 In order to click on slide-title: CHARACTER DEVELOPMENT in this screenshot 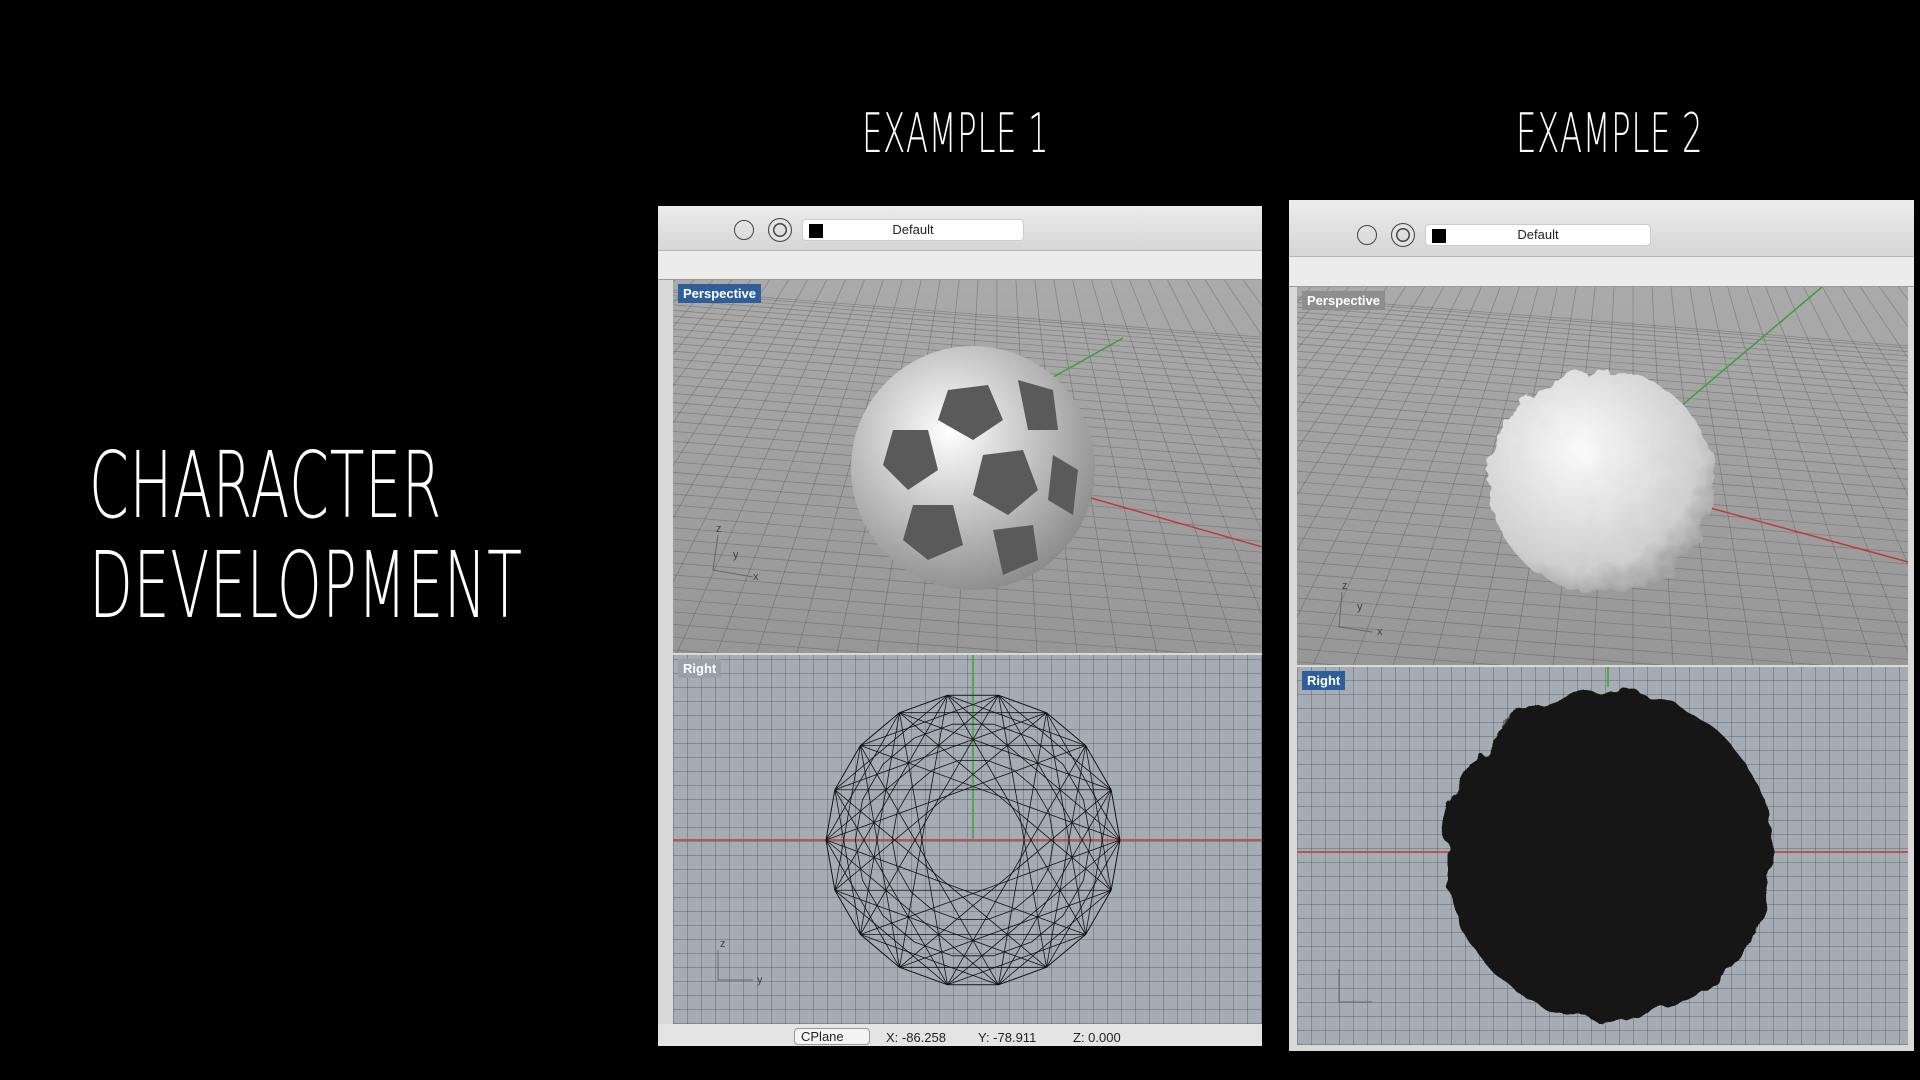, I will do `click(306, 536)`.